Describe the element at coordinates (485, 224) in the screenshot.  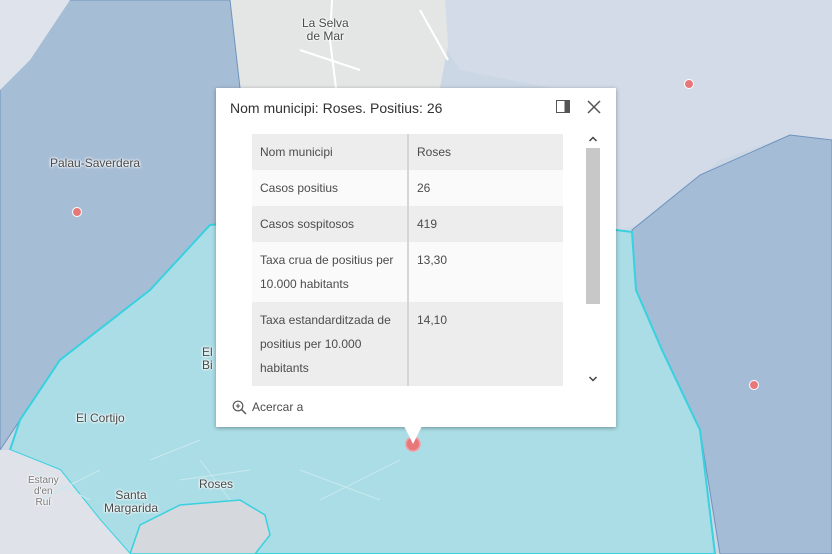
I see `attribute-value: 419` at that location.